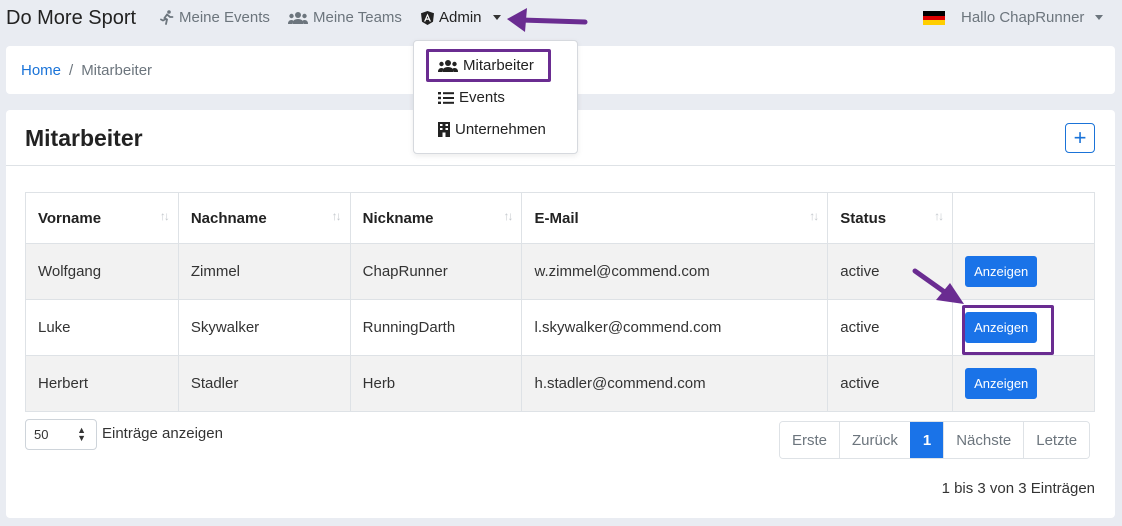  Describe the element at coordinates (436, 271) in the screenshot. I see `cell-nickname: ChapRunner` at that location.